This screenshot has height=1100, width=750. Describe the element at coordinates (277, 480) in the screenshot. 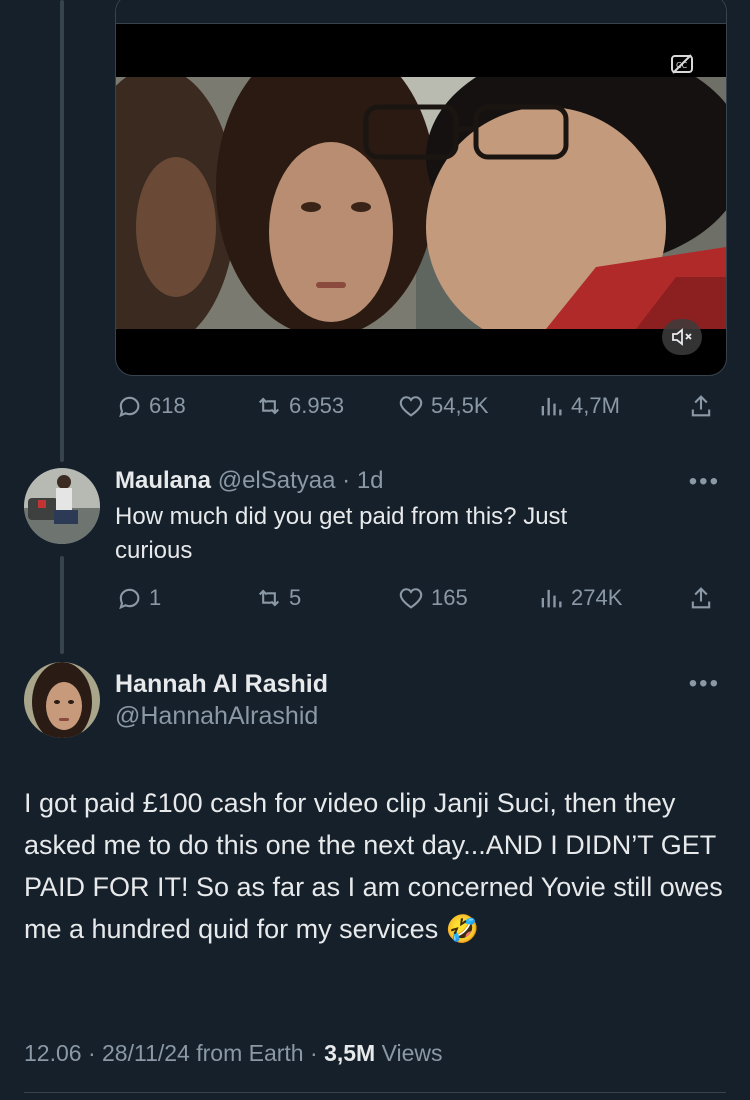

I see `reply-author-handle: @elSatyaa` at that location.